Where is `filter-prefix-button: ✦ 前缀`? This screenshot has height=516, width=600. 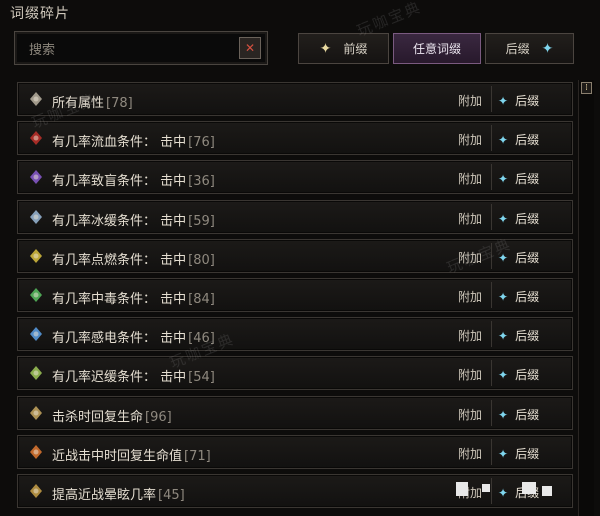
filter-prefix-button: ✦ 前缀 is located at coordinates (343, 48).